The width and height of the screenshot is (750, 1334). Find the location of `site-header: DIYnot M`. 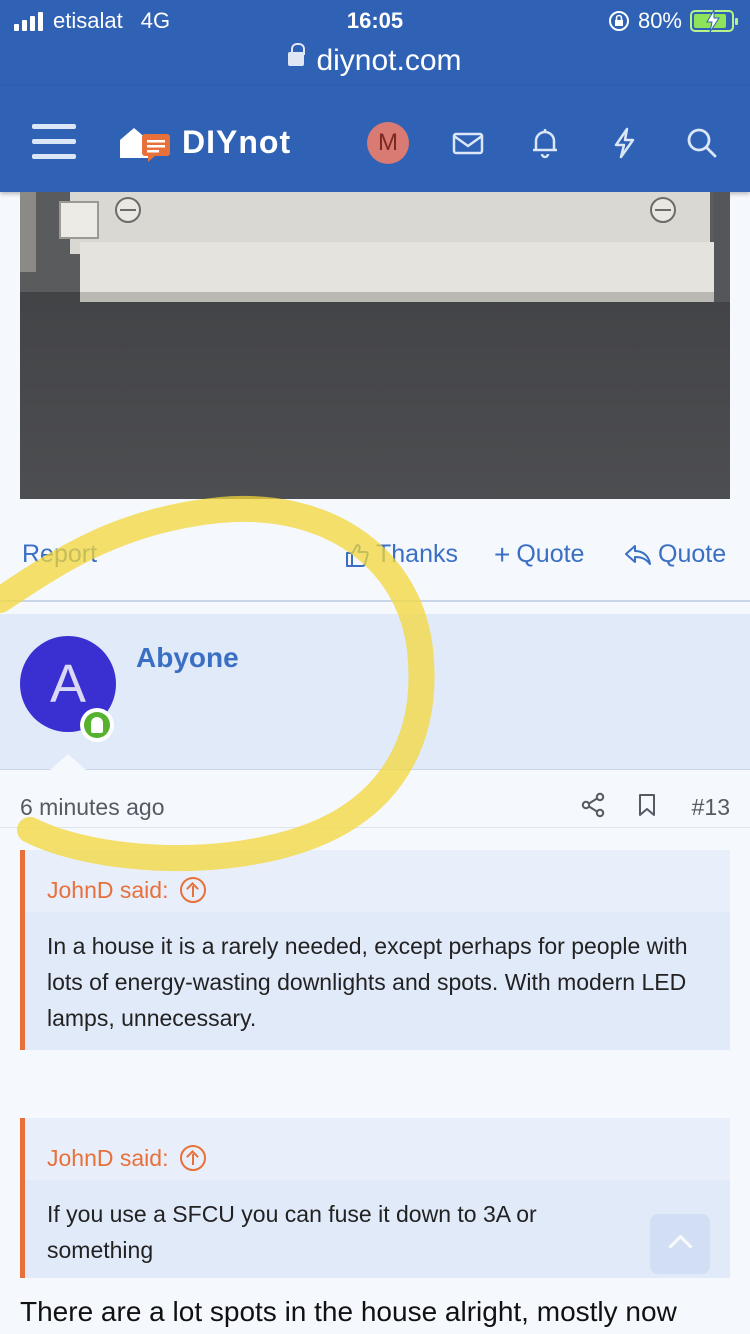

site-header: DIYnot M is located at coordinates (375, 139).